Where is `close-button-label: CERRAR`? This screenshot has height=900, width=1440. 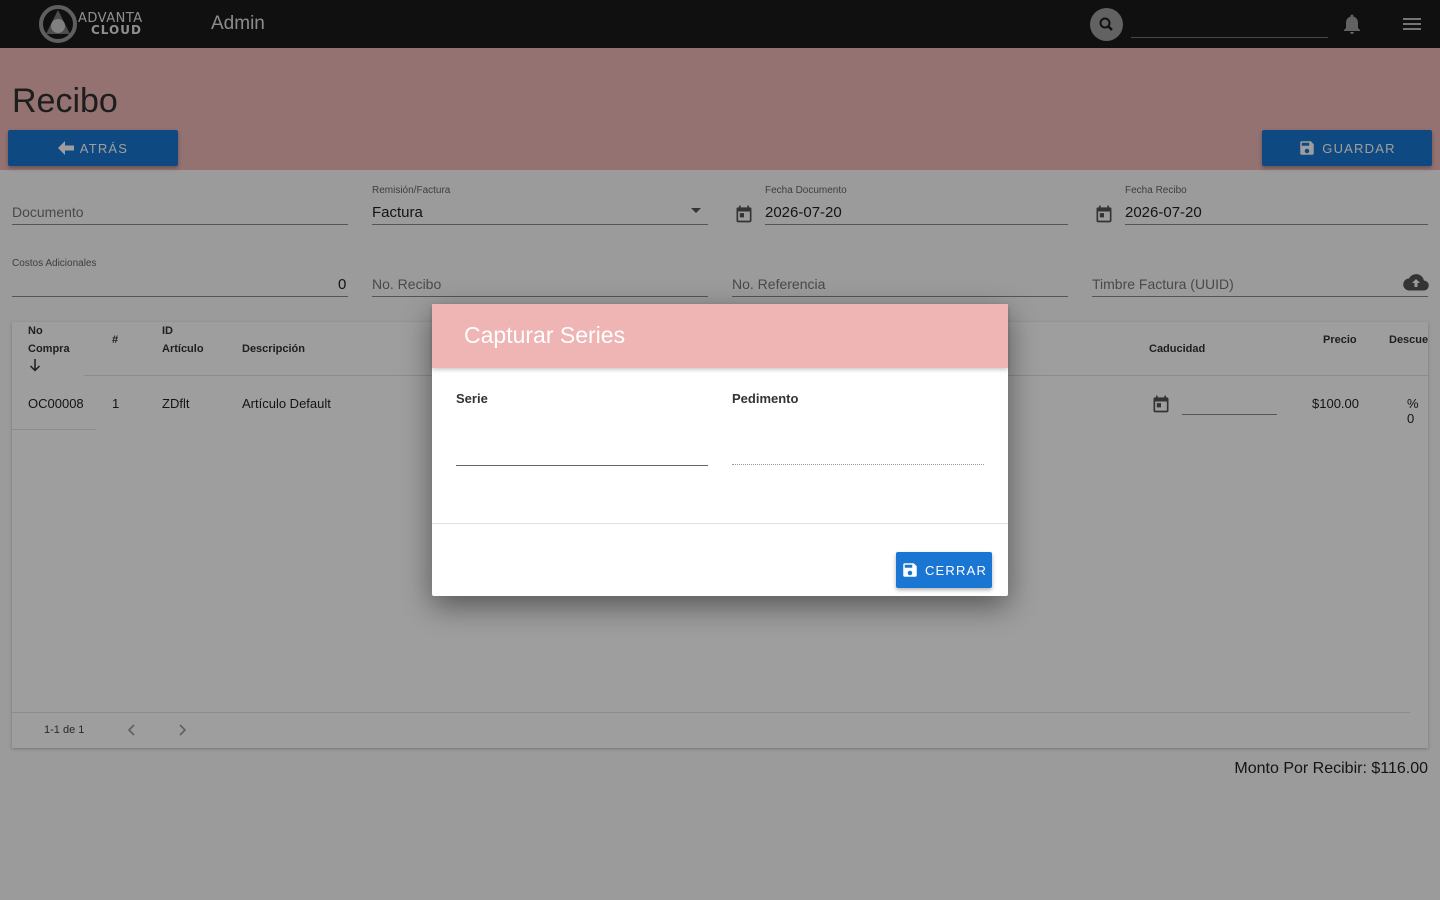
close-button-label: CERRAR is located at coordinates (956, 570).